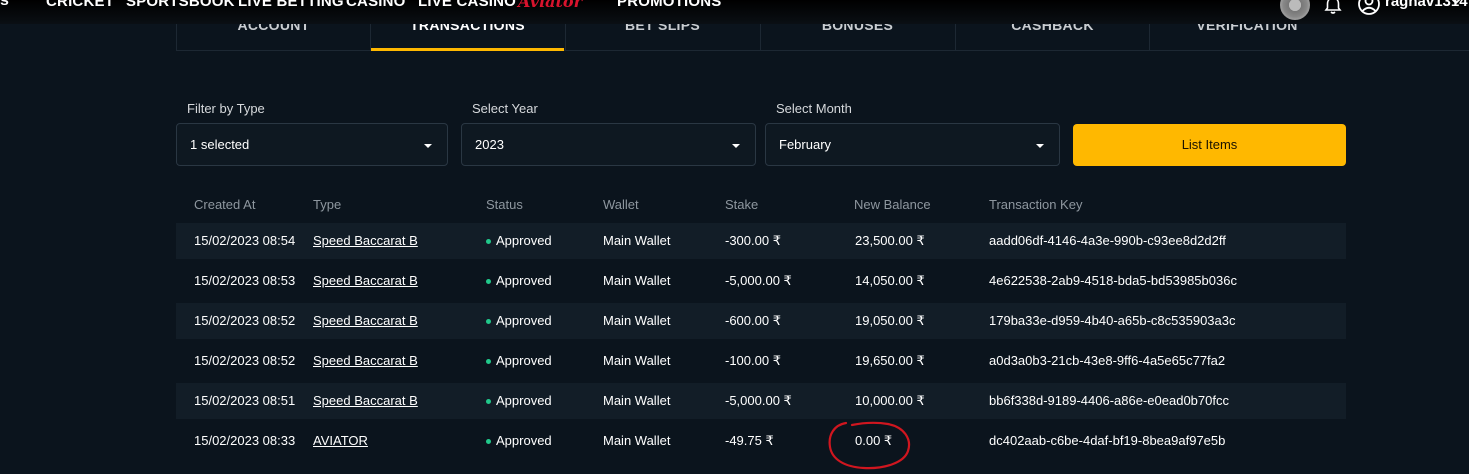 Image resolution: width=1469 pixels, height=474 pixels. Describe the element at coordinates (505, 108) in the screenshot. I see `select-year-label: Select Year` at that location.